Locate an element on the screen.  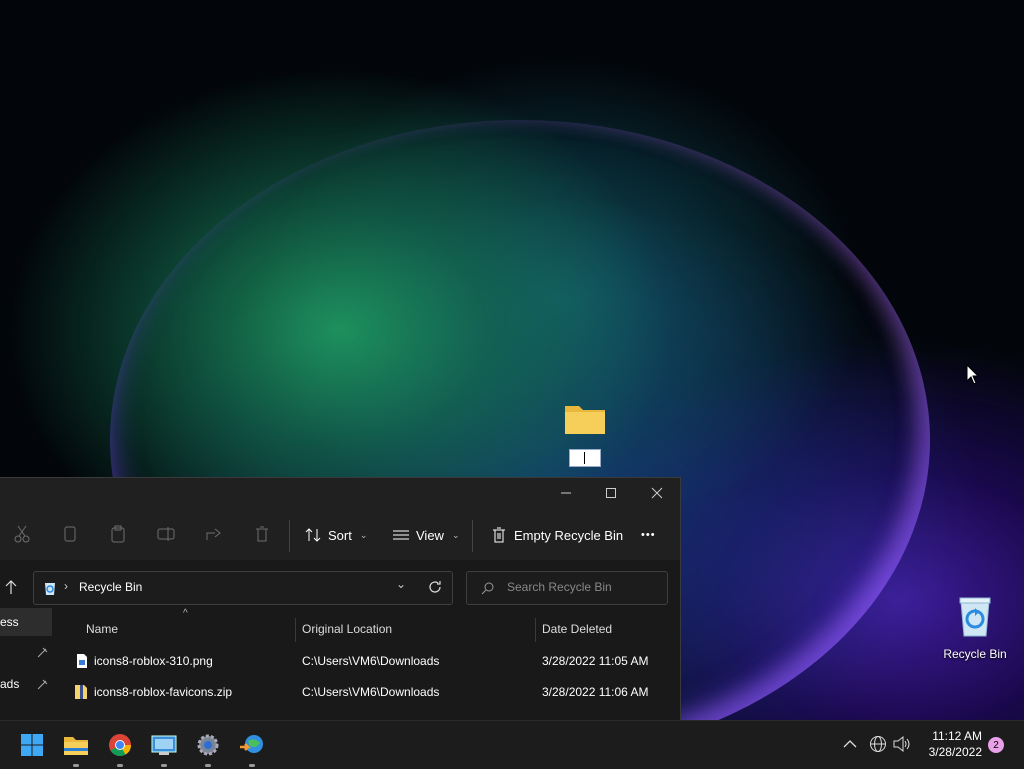
sort-button: Sort ⌄ is located at coordinates (335, 535).